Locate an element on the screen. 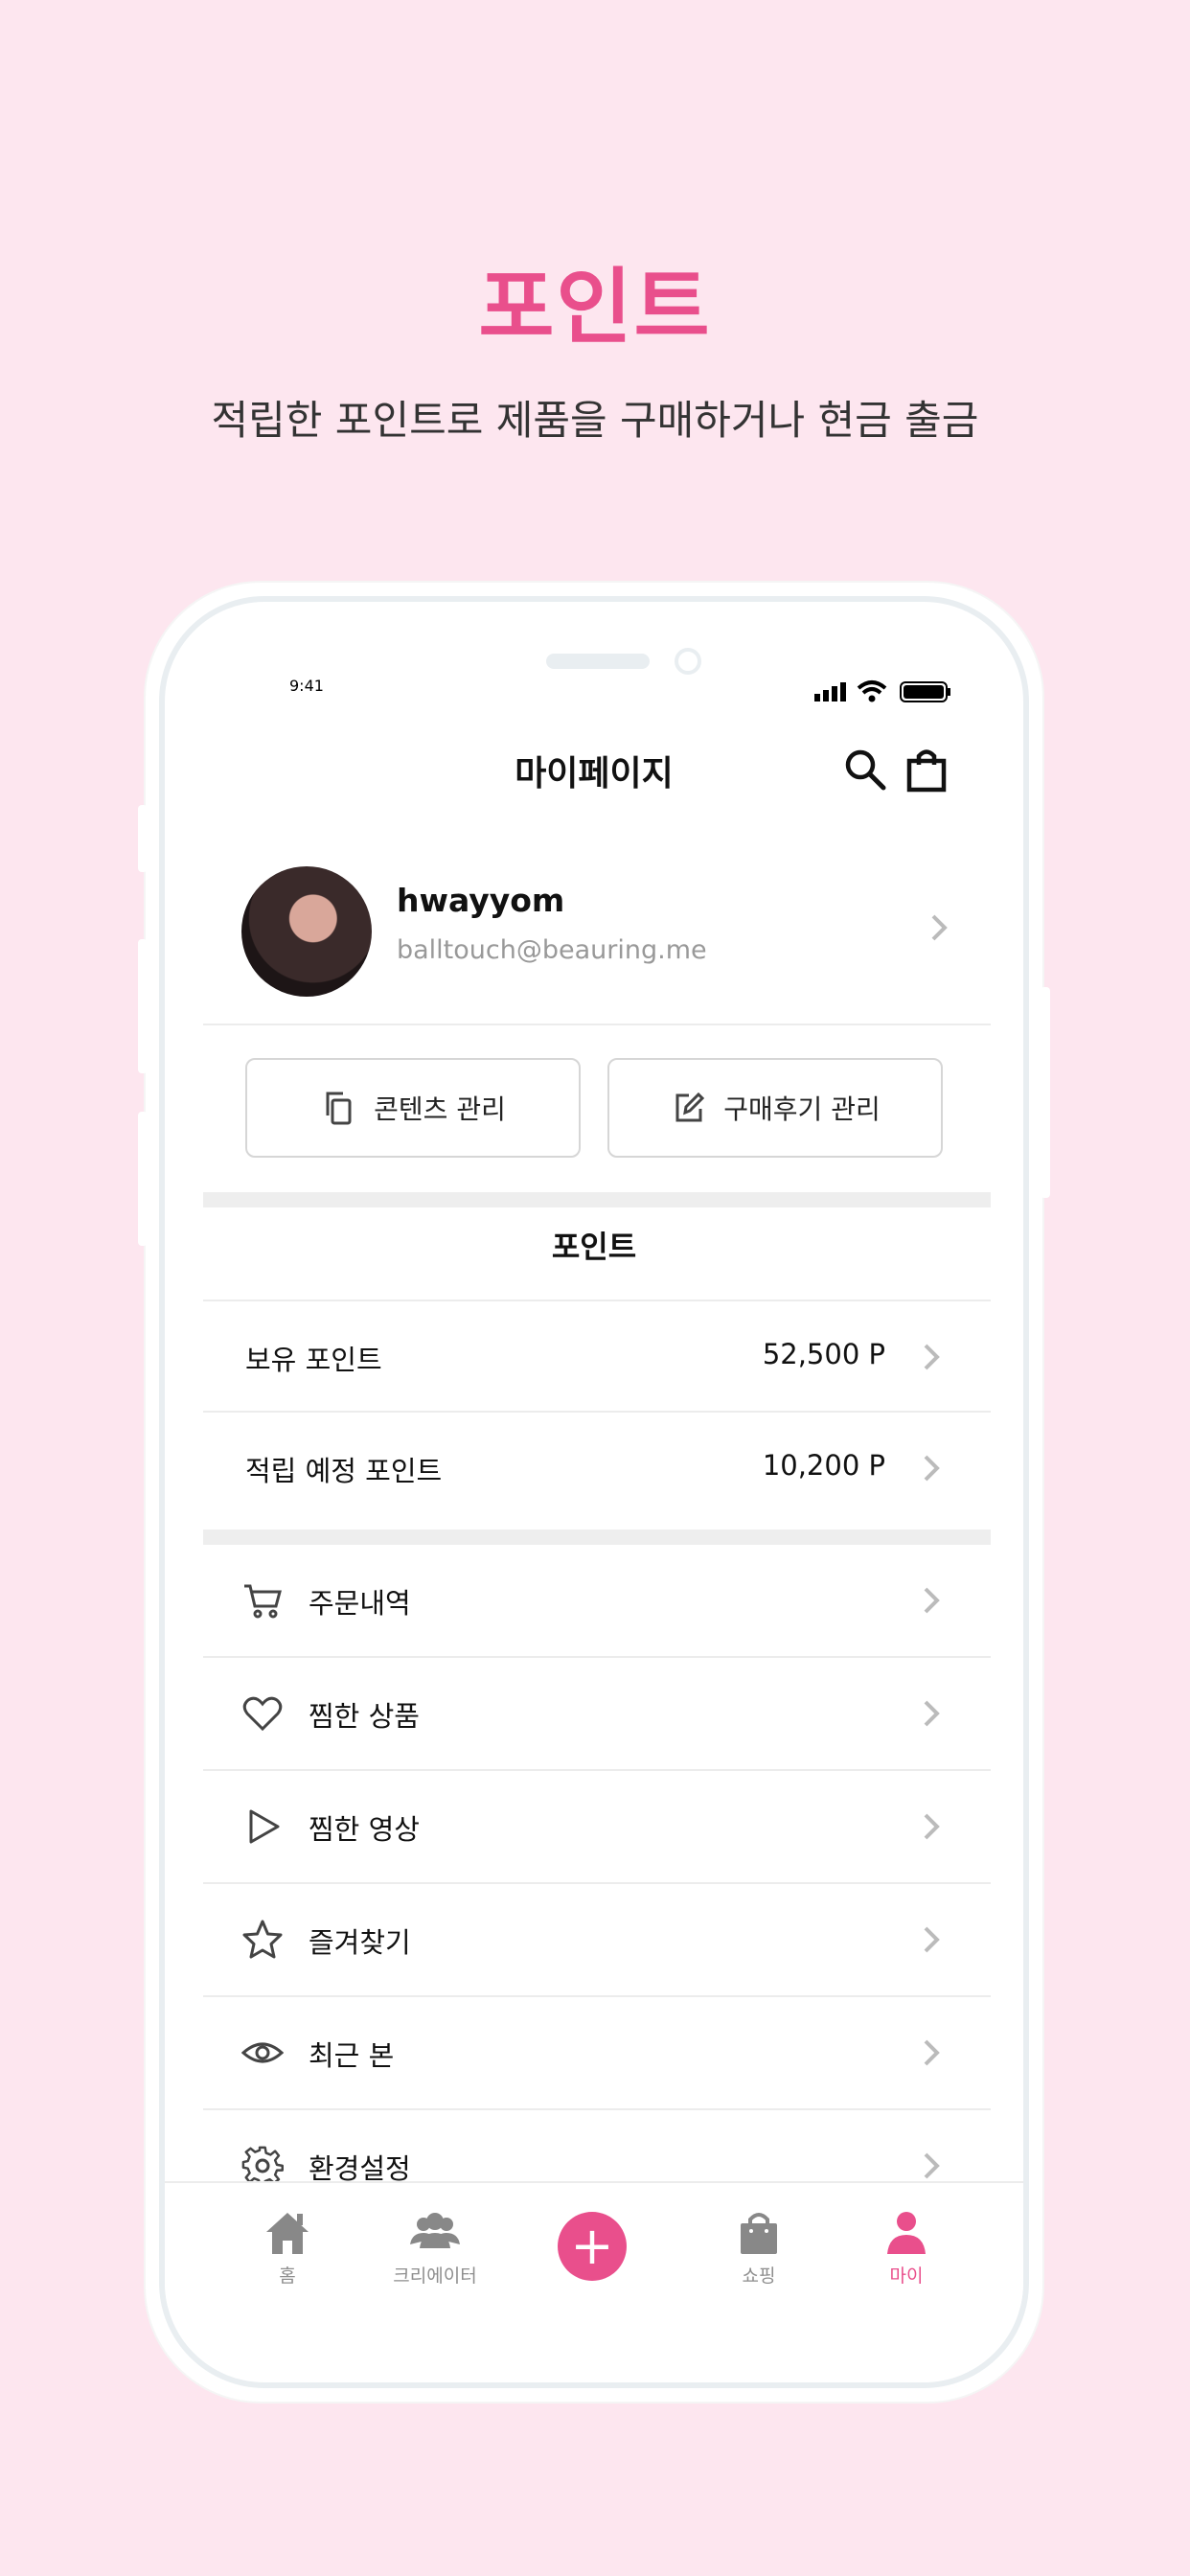  phone-volume-up is located at coordinates (143, 1006).